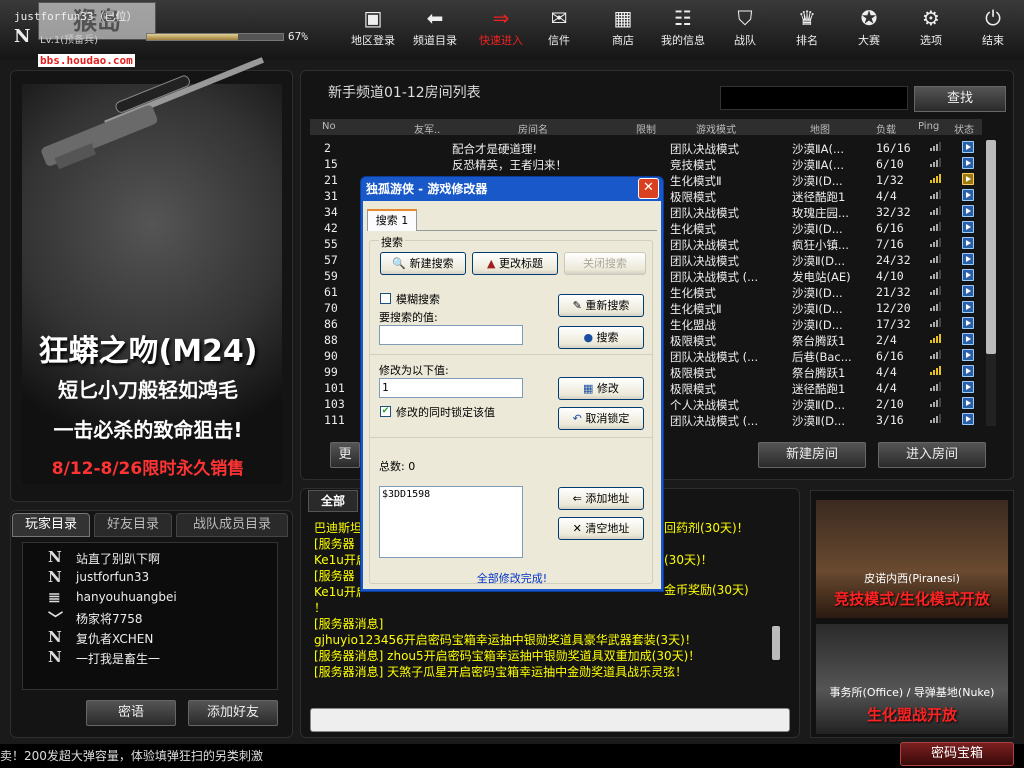 The height and width of the screenshot is (768, 1024). What do you see at coordinates (993, 29) in the screenshot?
I see `nav-power-button: ⏻ 结束` at bounding box center [993, 29].